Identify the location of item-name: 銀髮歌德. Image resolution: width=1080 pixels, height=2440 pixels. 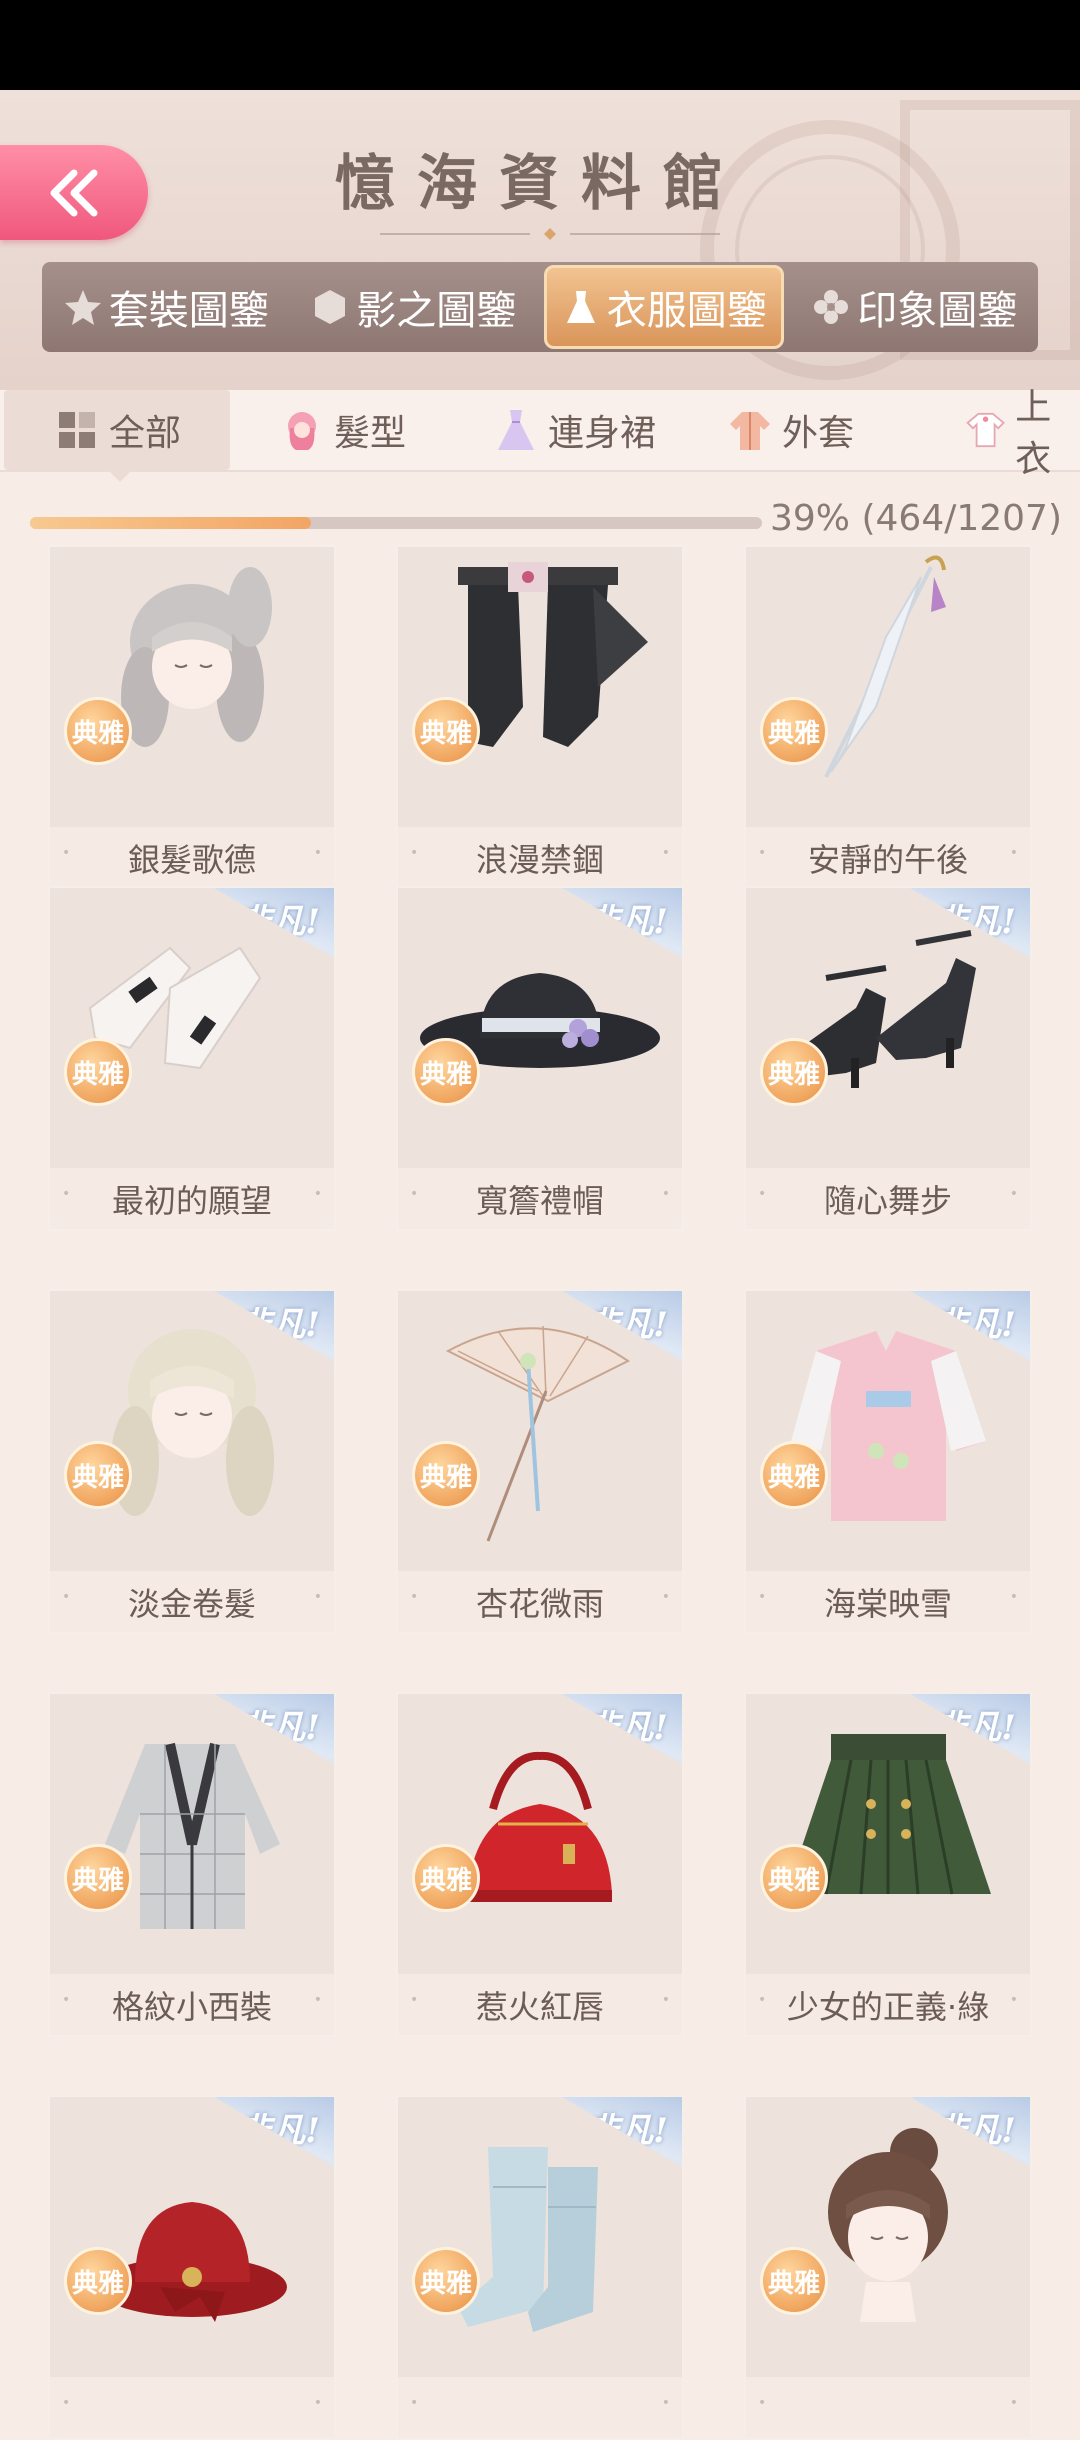
(192, 857).